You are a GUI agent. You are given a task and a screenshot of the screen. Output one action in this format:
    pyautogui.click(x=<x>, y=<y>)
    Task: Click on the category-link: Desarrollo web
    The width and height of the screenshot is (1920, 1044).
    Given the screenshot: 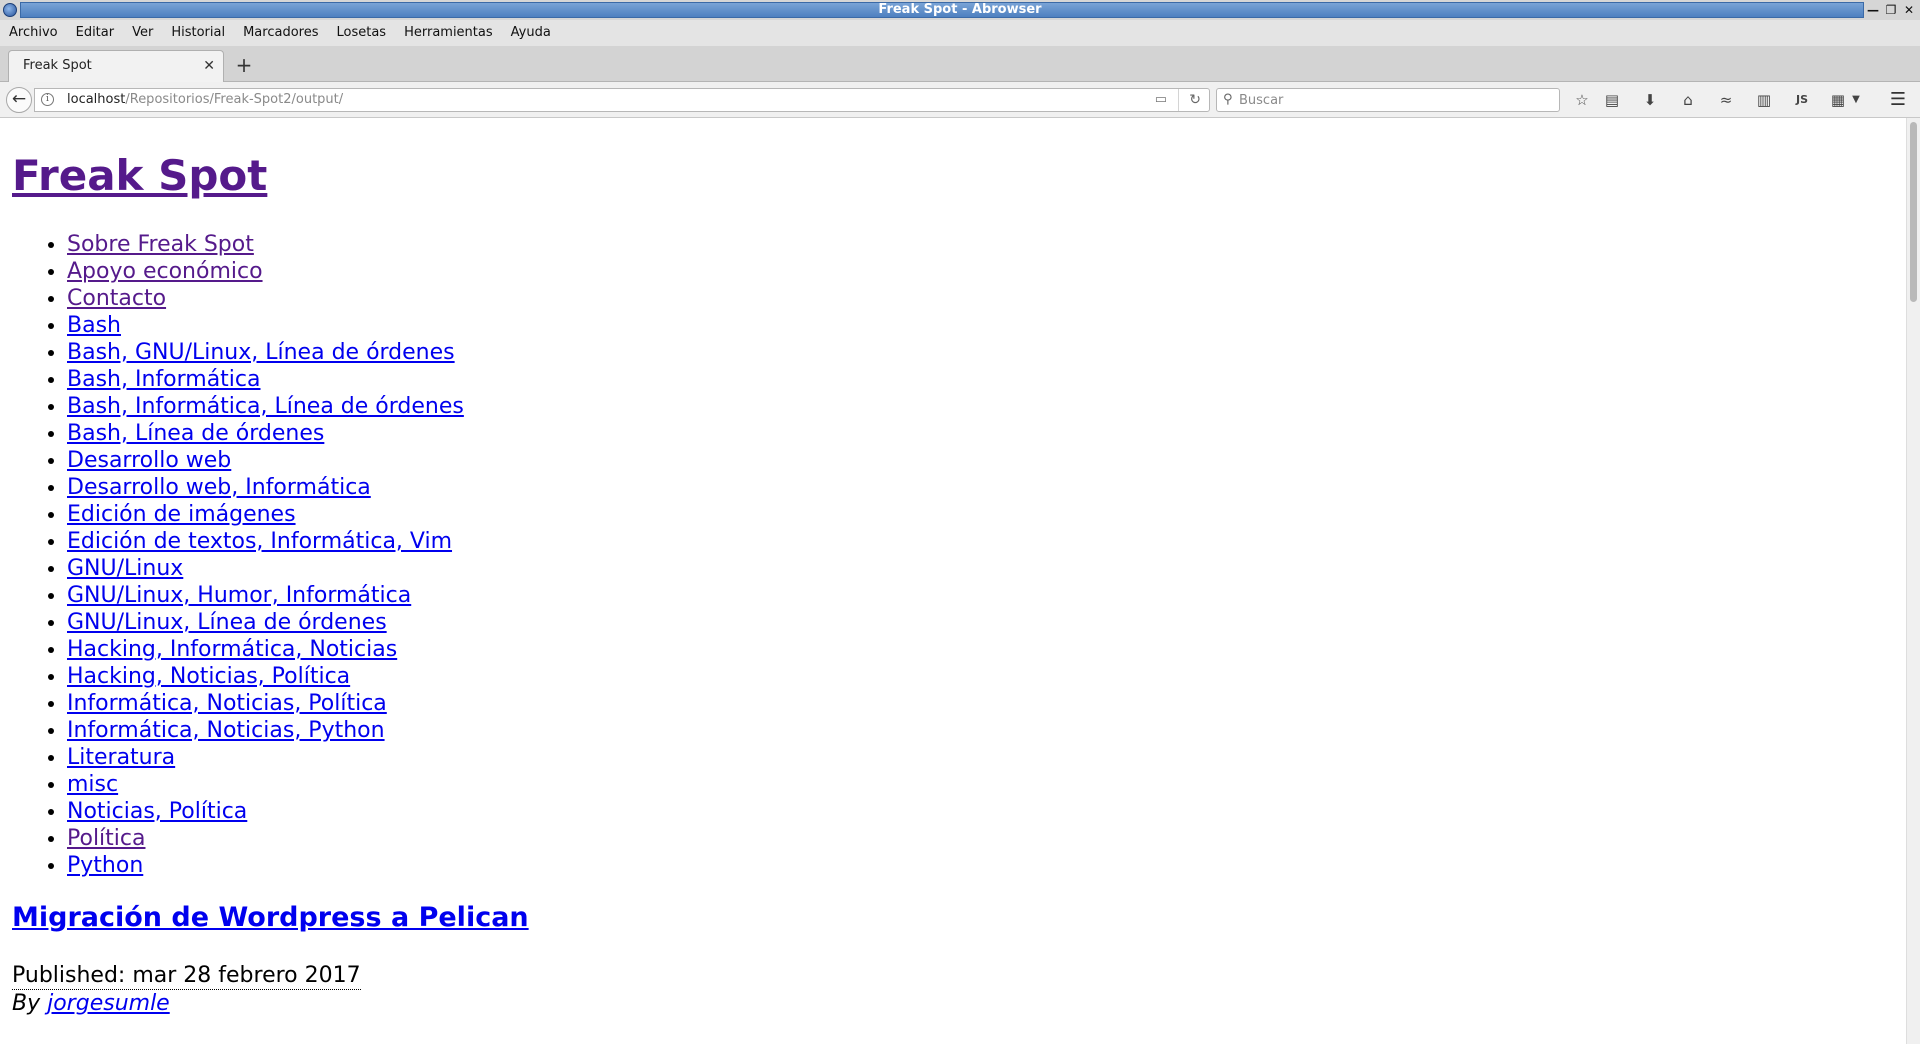 What is the action you would take?
    pyautogui.click(x=149, y=460)
    